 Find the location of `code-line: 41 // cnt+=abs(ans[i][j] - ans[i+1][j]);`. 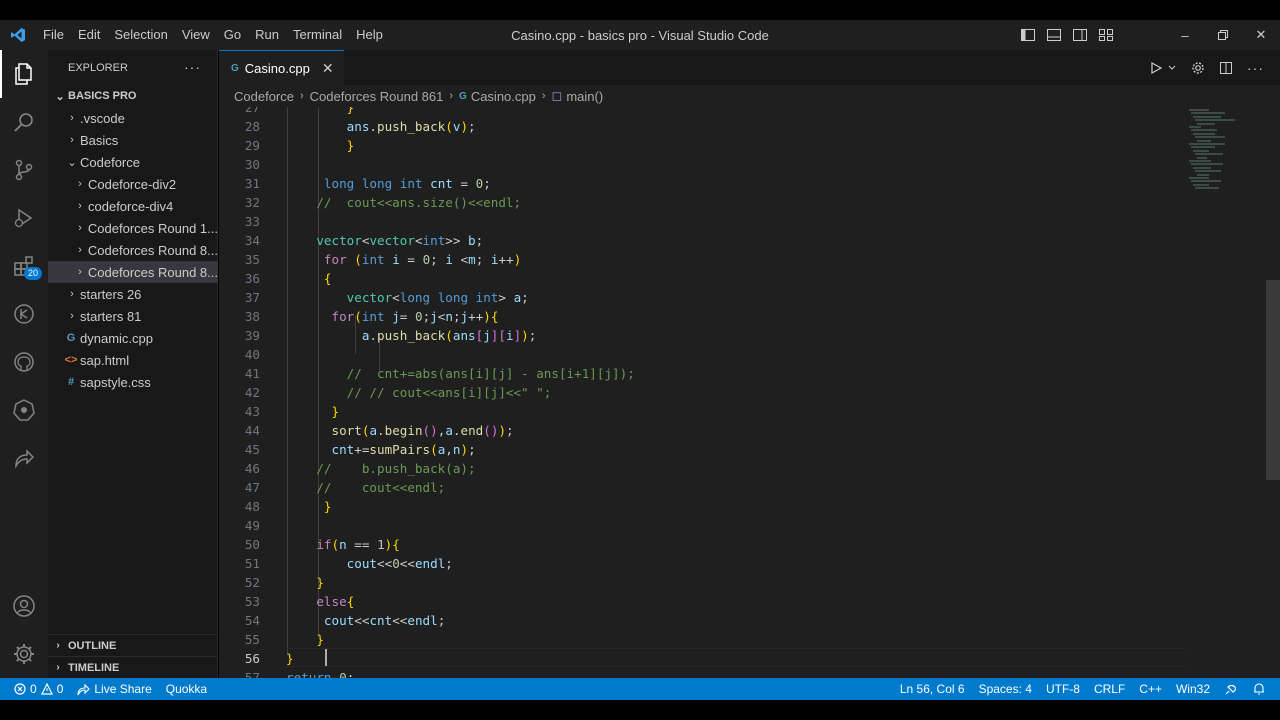

code-line: 41 // cnt+=abs(ans[i][j] - ans[i+1][j]); is located at coordinates (701, 373).